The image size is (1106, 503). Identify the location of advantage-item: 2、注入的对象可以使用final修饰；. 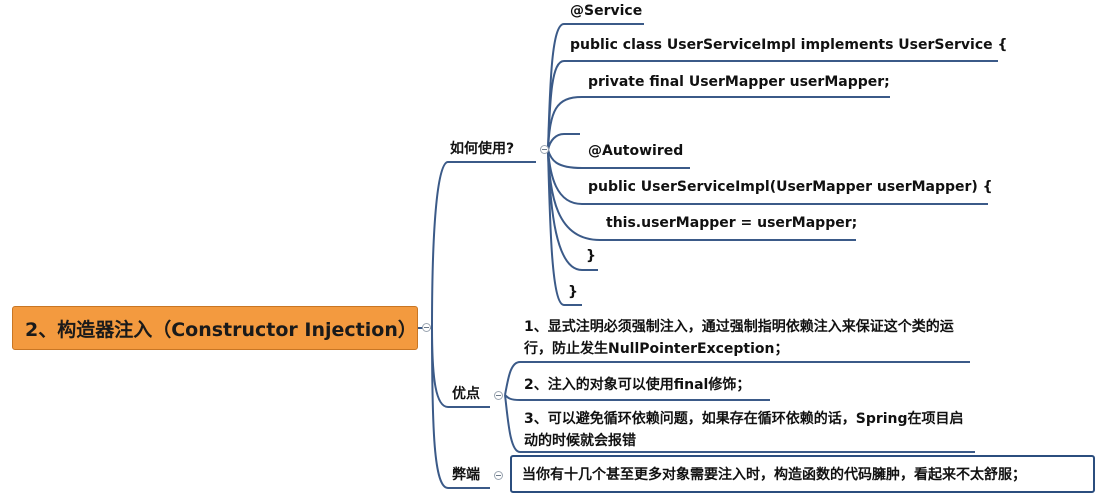
(637, 385).